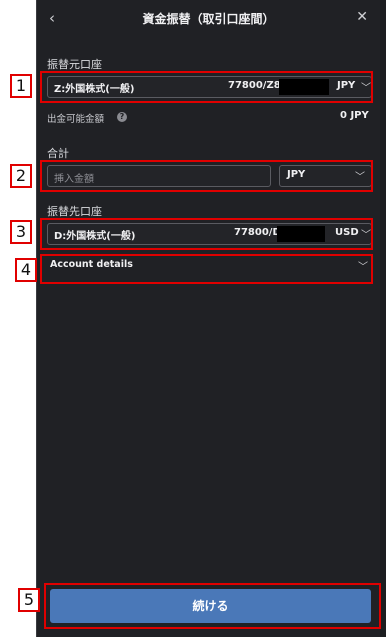  I want to click on page-title: 資金振替（取引口座間）, so click(208, 19).